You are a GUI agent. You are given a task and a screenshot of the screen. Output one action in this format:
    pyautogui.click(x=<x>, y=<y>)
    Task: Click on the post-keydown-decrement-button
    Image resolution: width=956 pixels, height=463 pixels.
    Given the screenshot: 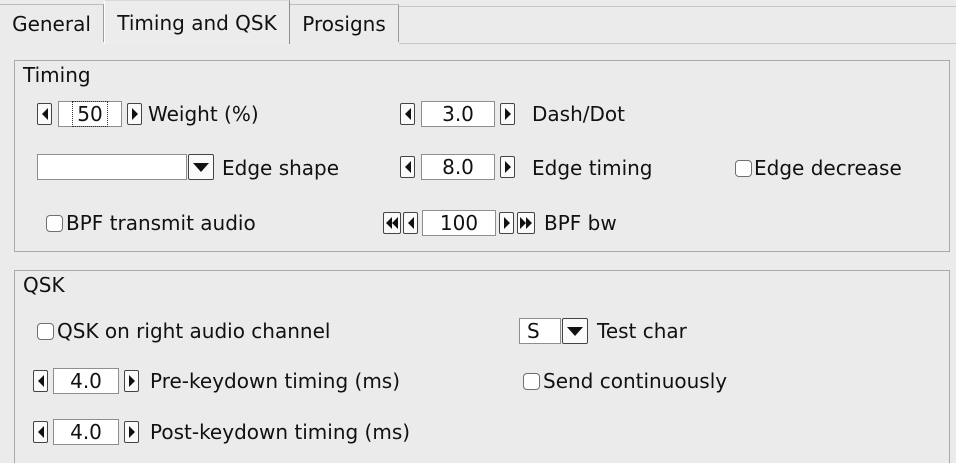 What is the action you would take?
    pyautogui.click(x=40, y=432)
    